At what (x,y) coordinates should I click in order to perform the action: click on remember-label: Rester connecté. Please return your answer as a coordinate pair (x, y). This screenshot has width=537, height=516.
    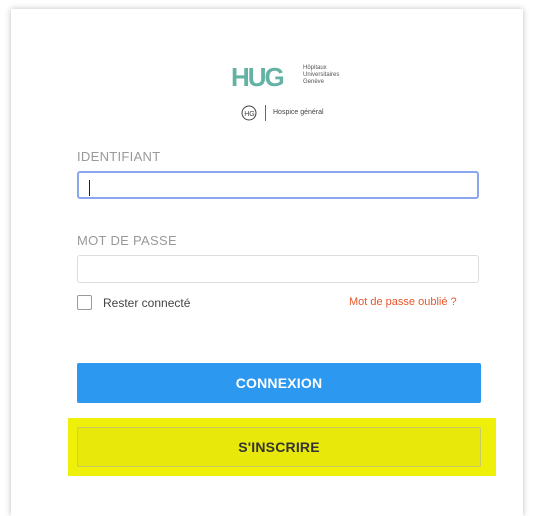
    Looking at the image, I should click on (146, 303).